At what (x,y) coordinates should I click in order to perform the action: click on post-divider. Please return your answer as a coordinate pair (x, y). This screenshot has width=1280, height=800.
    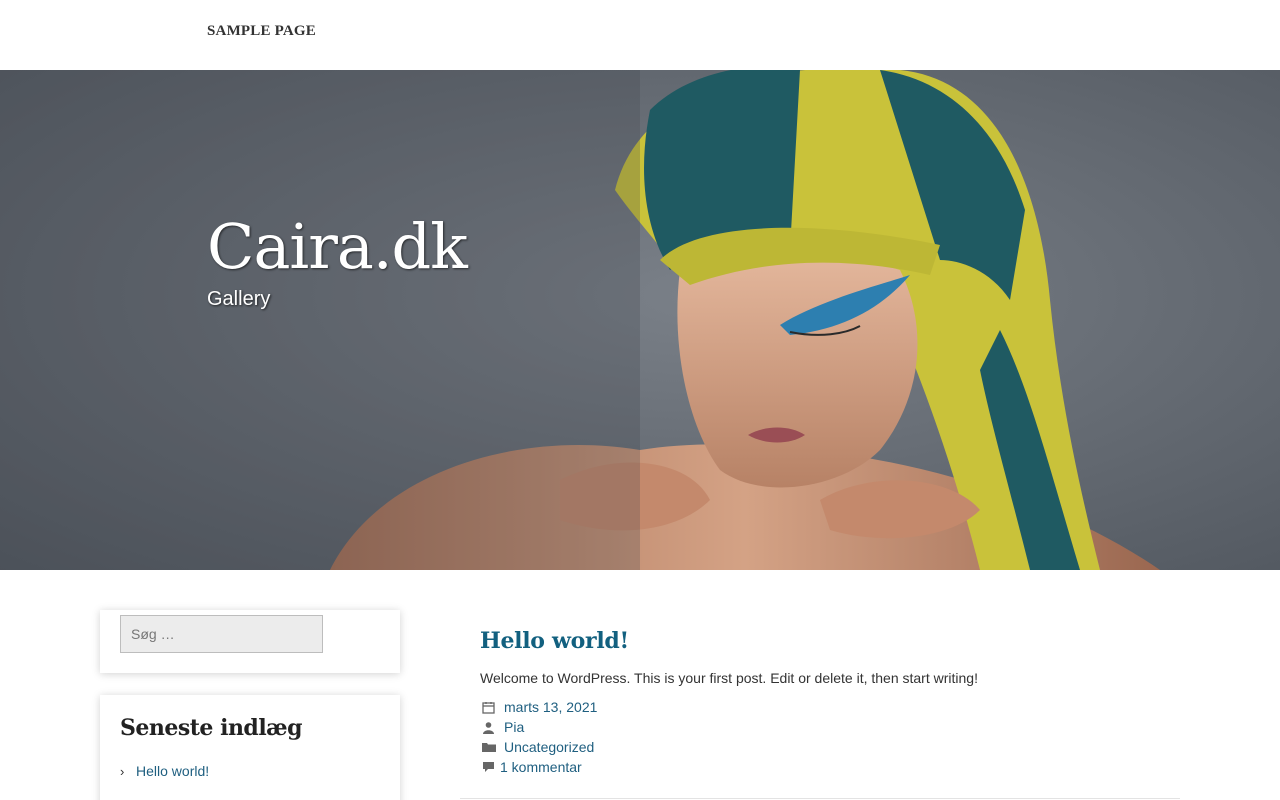
    Looking at the image, I should click on (820, 798).